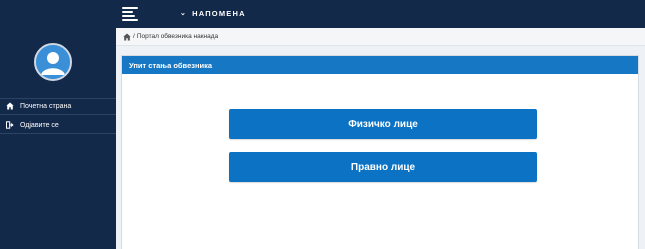 Image resolution: width=645 pixels, height=249 pixels. I want to click on chevron-down-icon: ⌄, so click(184, 13).